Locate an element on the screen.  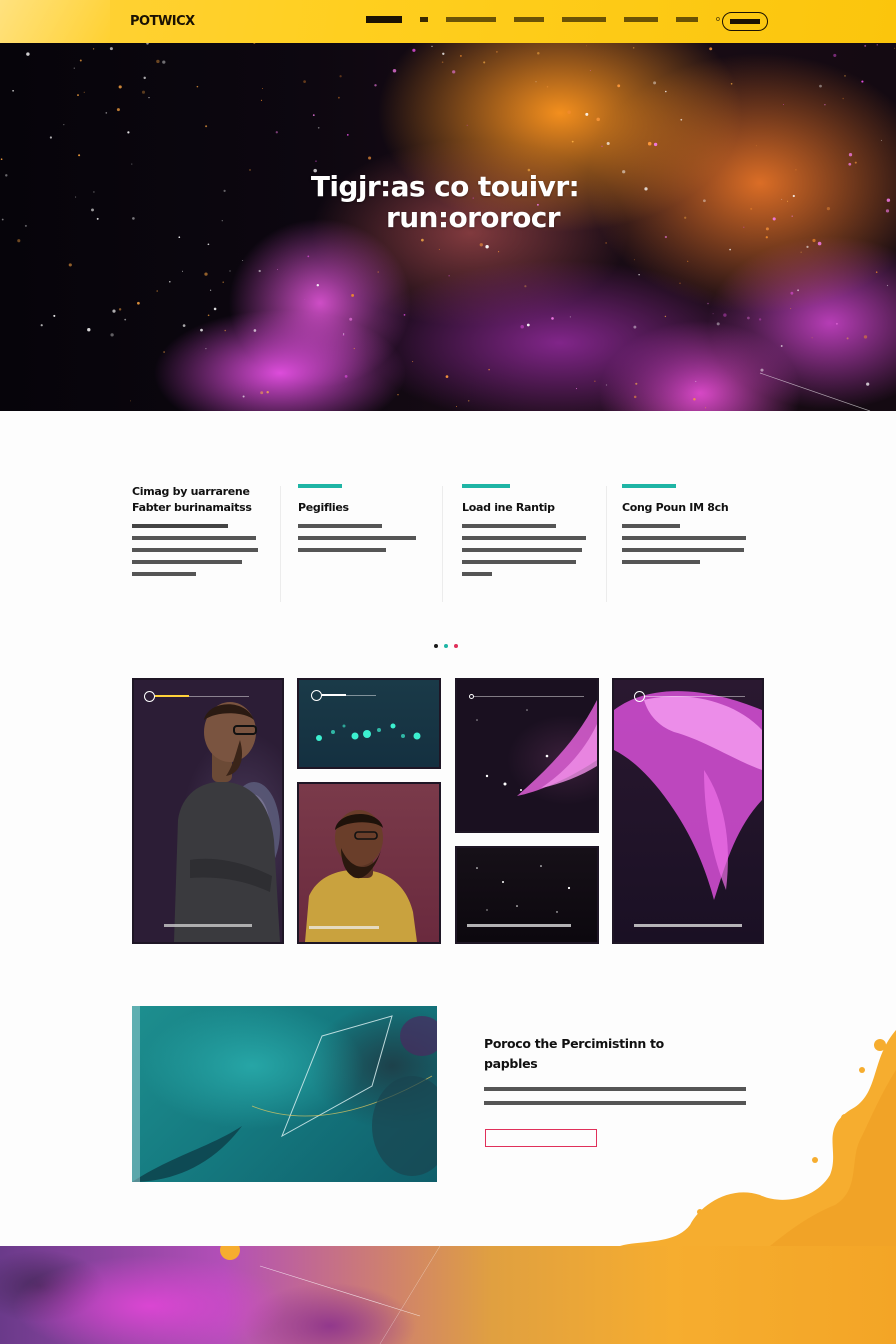
hero-title-line-1: Tigjr:as co touivr: is located at coordinates (445, 186).